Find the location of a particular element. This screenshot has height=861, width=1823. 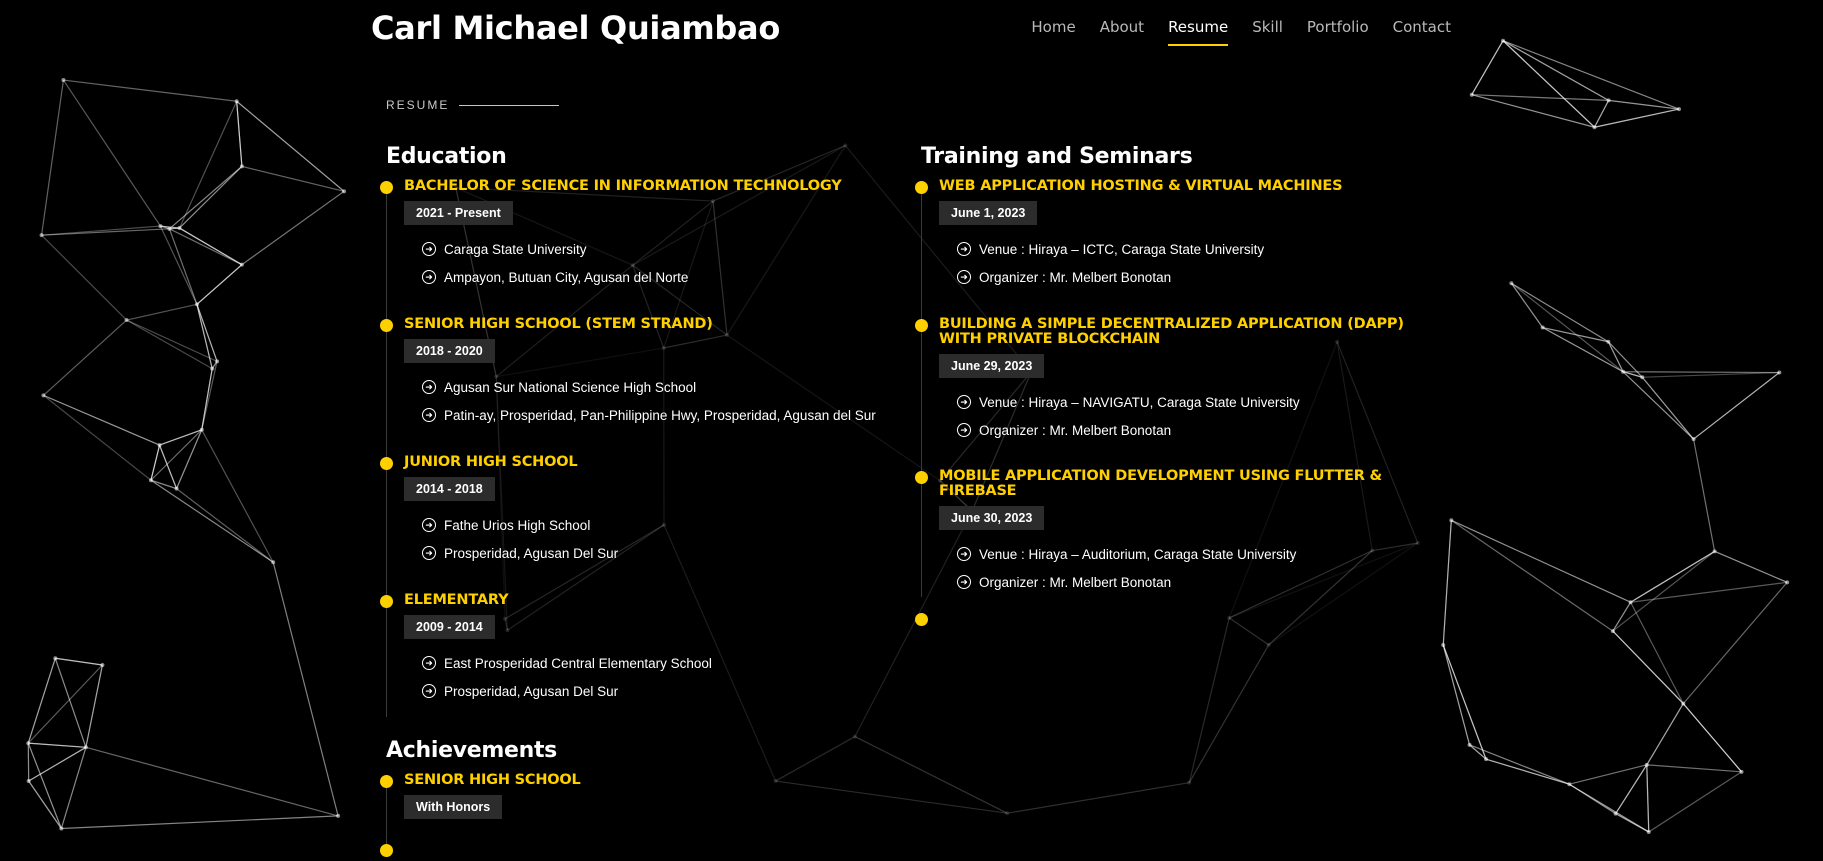

item-title: SENIOR HIGH SCHOOL (STEM STRAND) is located at coordinates (558, 324).